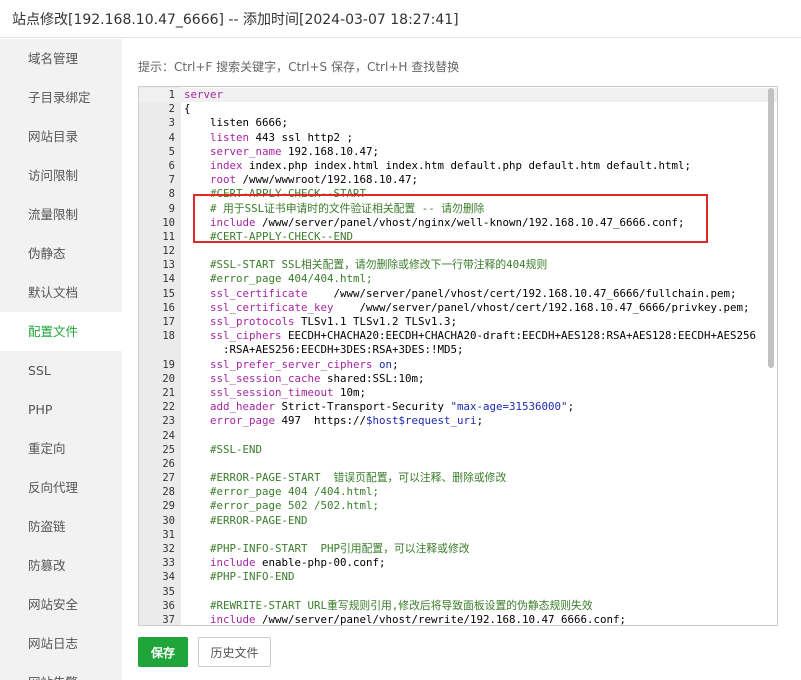  What do you see at coordinates (458, 464) in the screenshot?
I see `code-line: 26` at bounding box center [458, 464].